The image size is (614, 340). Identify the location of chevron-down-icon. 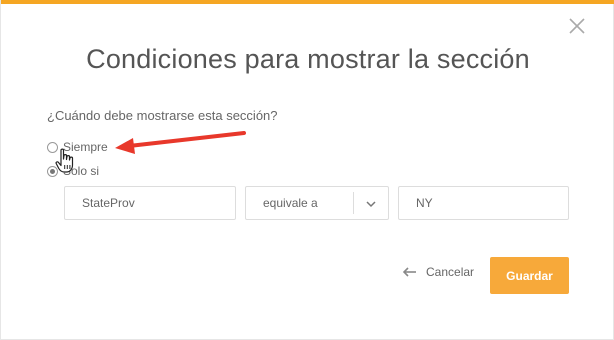
(371, 204).